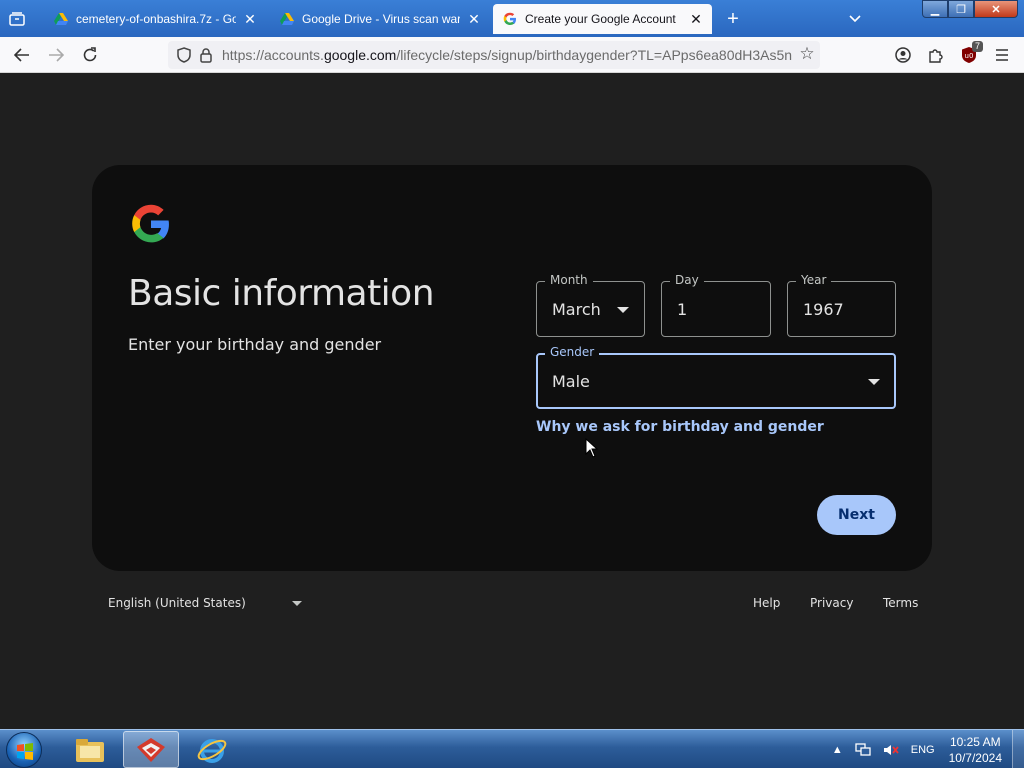 Image resolution: width=1024 pixels, height=768 pixels. Describe the element at coordinates (814, 280) in the screenshot. I see `year-label: Year` at that location.